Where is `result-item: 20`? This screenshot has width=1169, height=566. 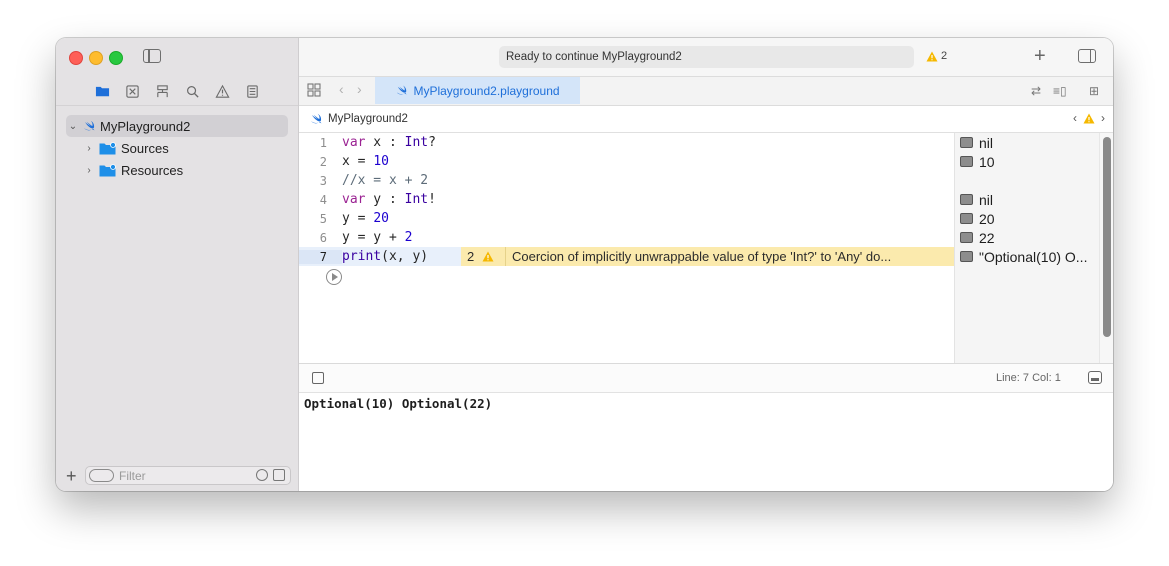
result-item: 20 is located at coordinates (977, 218).